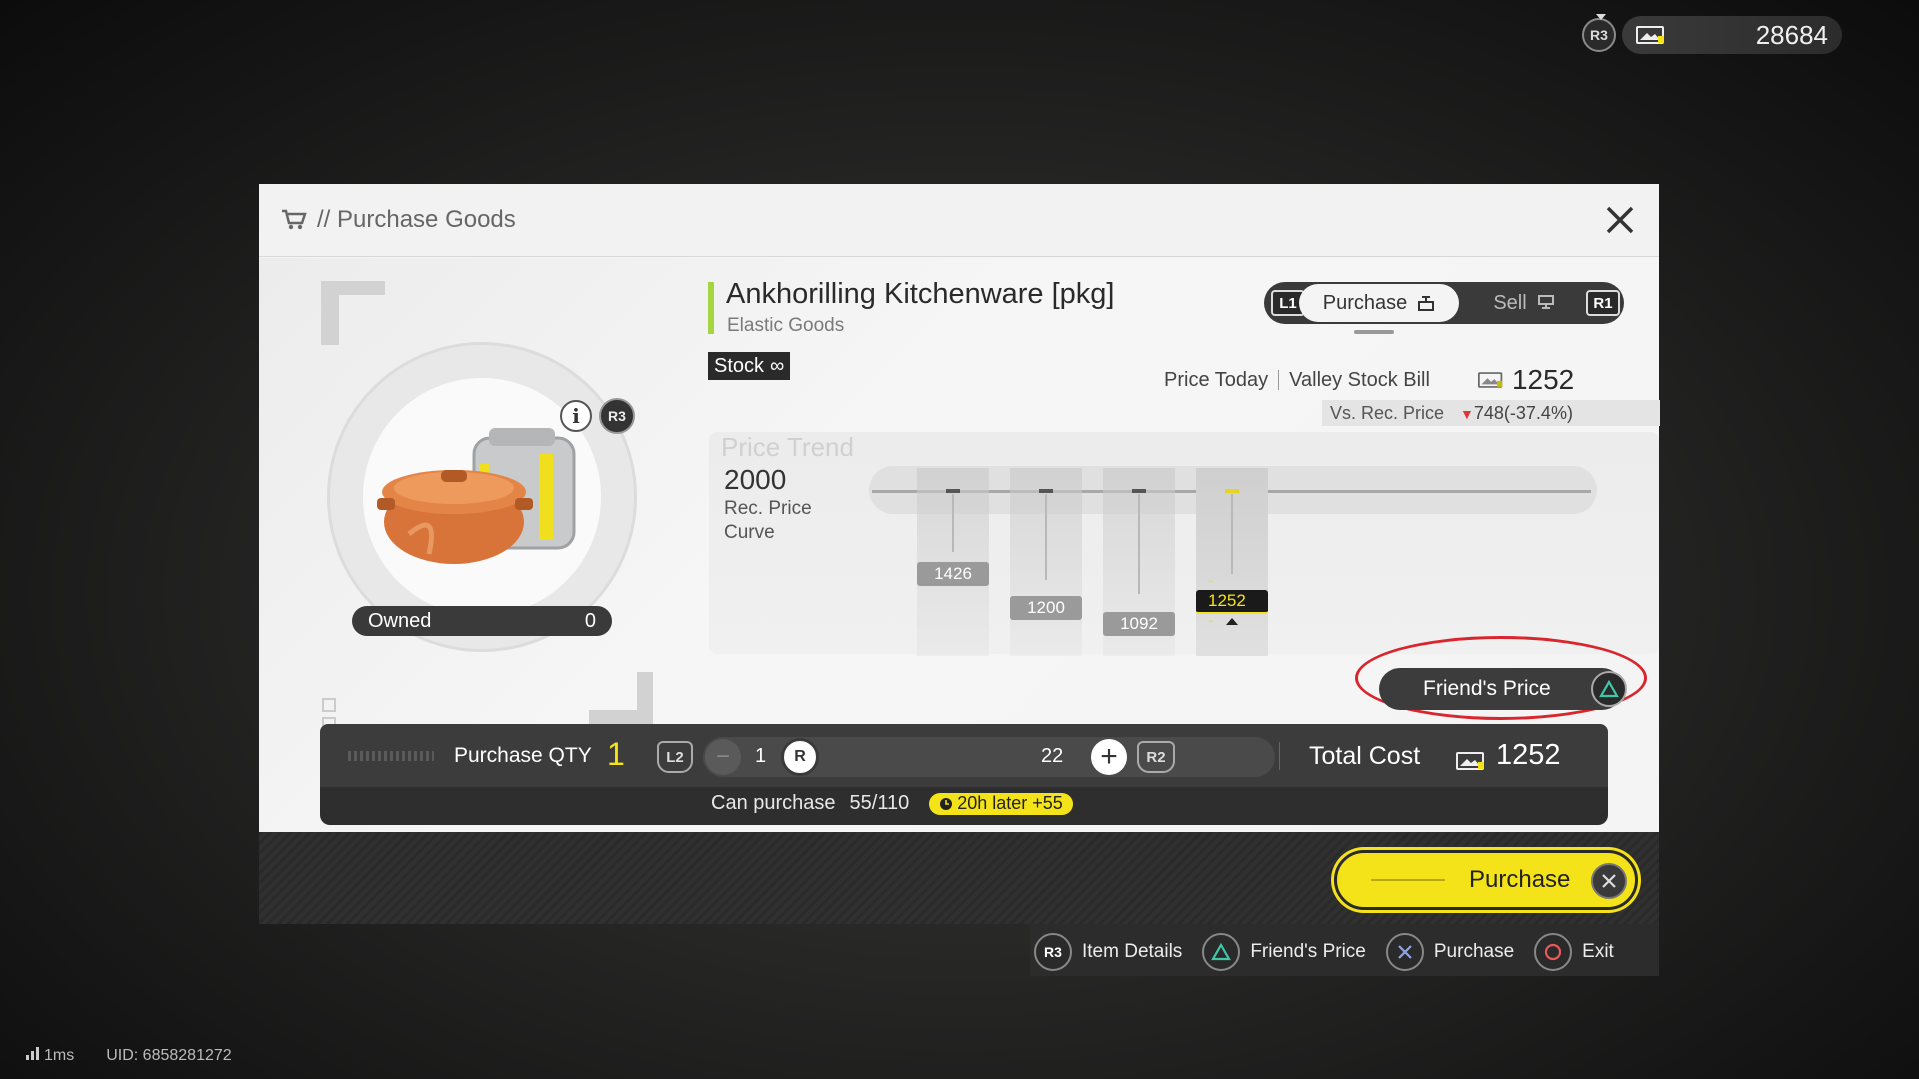  Describe the element at coordinates (400, 620) in the screenshot. I see `owned-label: Owned` at that location.